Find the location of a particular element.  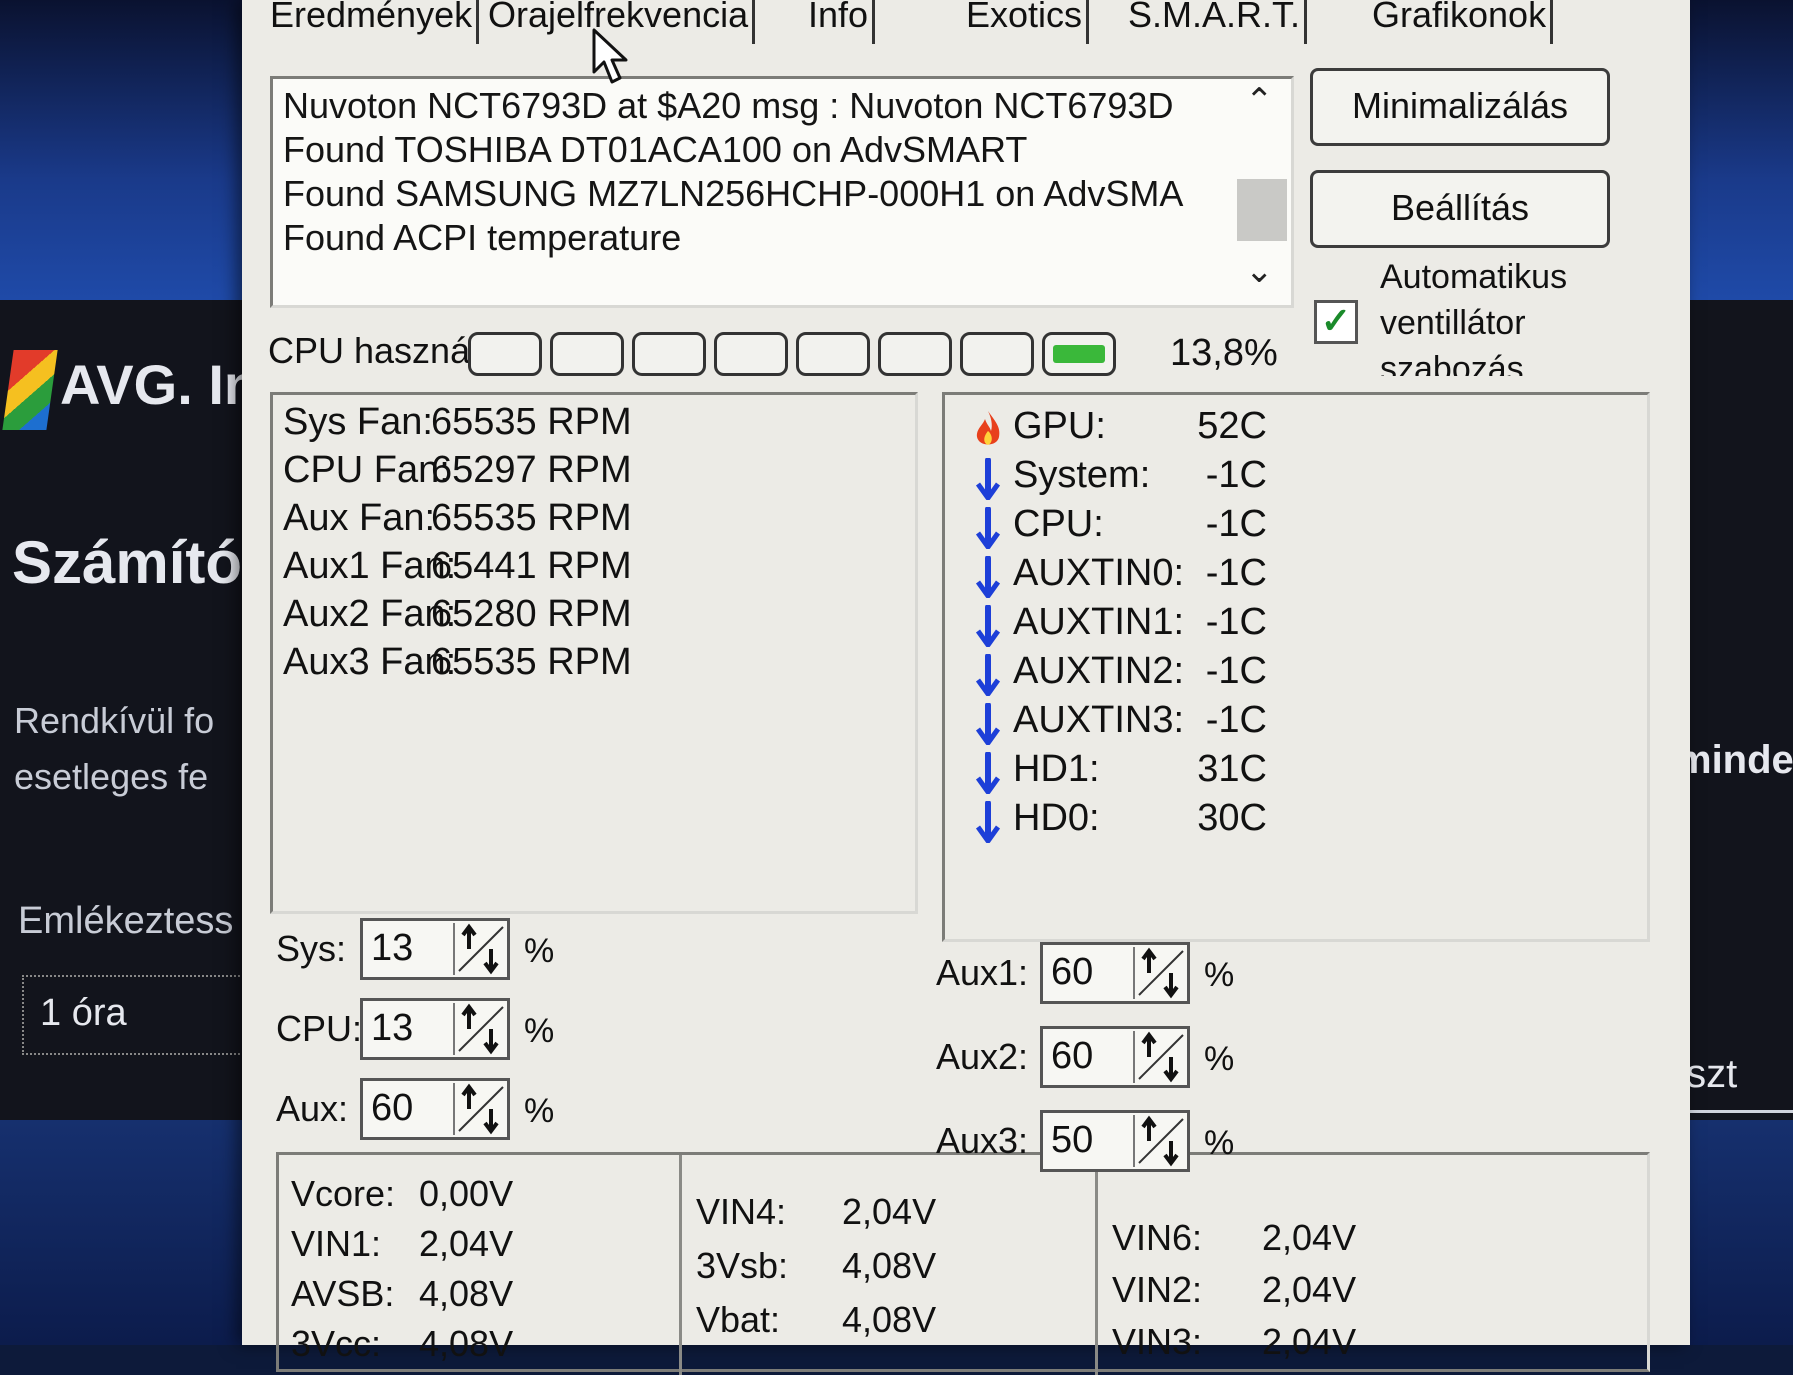

fan-speed-label: Aux2: is located at coordinates (982, 1056).